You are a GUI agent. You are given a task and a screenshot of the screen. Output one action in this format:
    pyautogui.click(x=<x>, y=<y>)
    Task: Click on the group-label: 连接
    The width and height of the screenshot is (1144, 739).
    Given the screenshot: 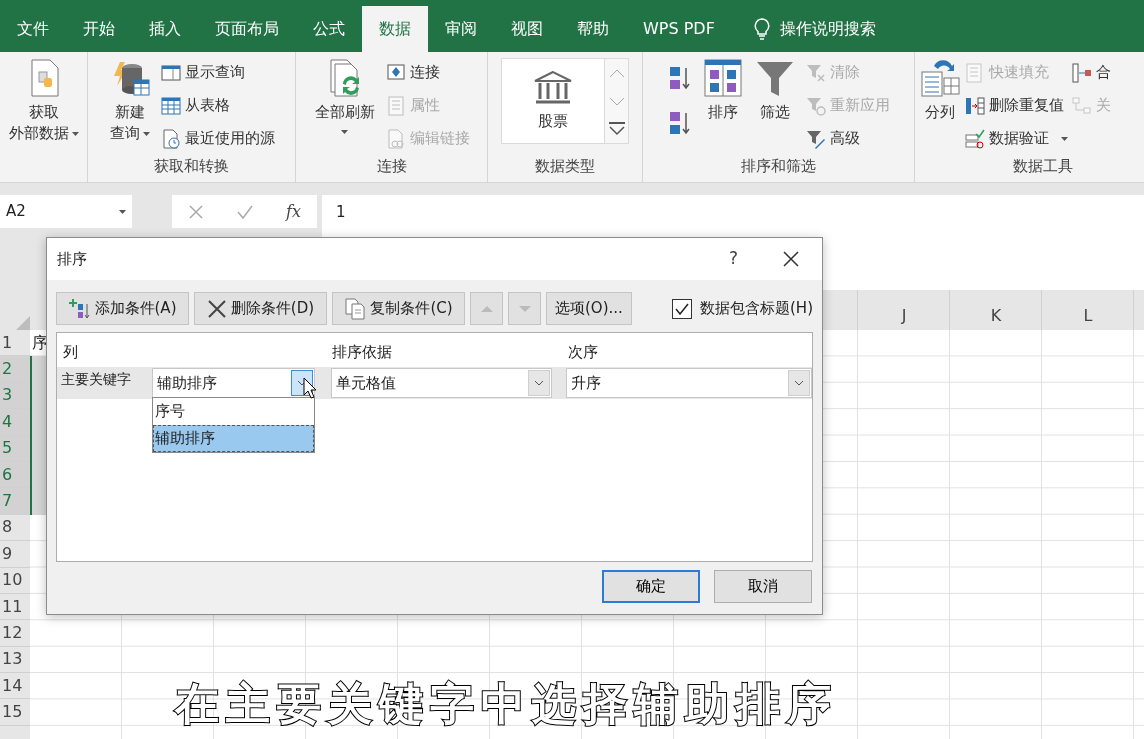 What is the action you would take?
    pyautogui.click(x=391, y=166)
    